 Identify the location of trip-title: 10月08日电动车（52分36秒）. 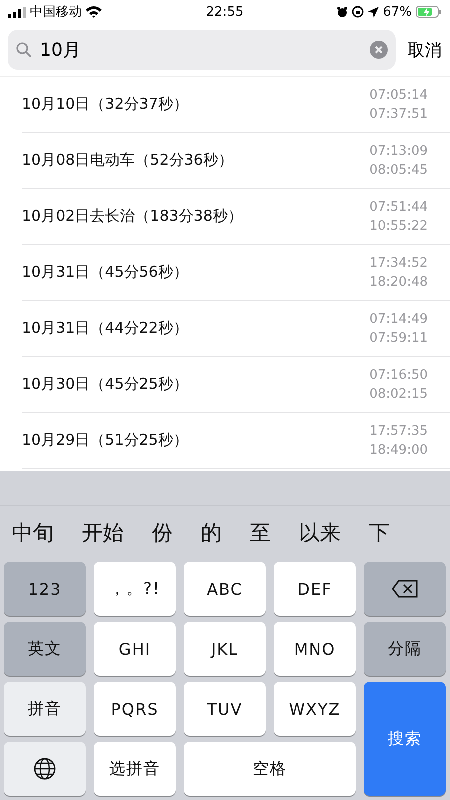
(128, 160).